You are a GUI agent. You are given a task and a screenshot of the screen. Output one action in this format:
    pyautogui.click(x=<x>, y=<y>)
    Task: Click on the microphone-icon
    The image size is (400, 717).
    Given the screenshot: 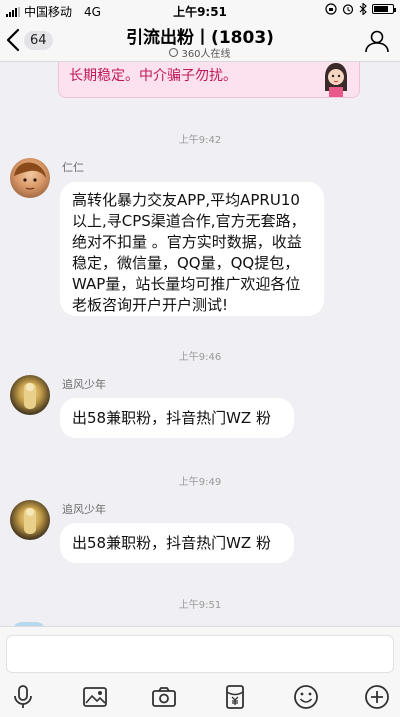 What is the action you would take?
    pyautogui.click(x=23, y=697)
    